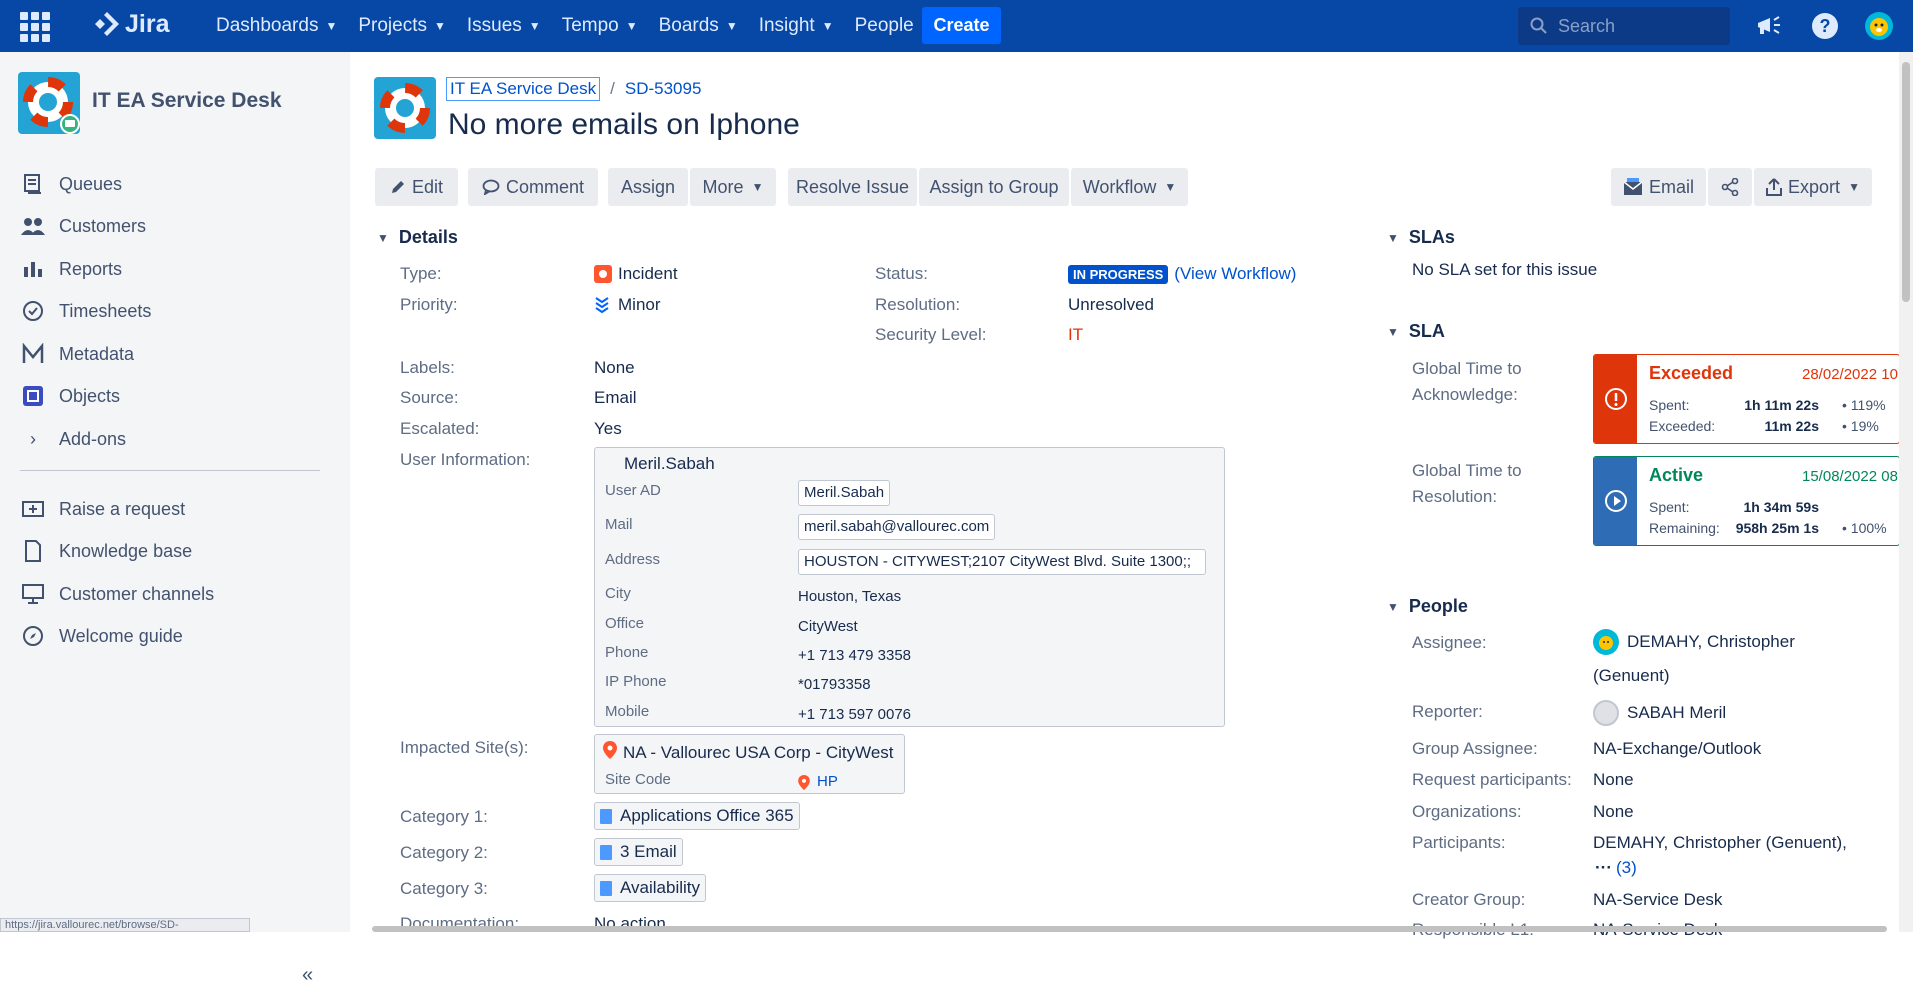 The width and height of the screenshot is (1913, 987). I want to click on email-button: Email, so click(1658, 187).